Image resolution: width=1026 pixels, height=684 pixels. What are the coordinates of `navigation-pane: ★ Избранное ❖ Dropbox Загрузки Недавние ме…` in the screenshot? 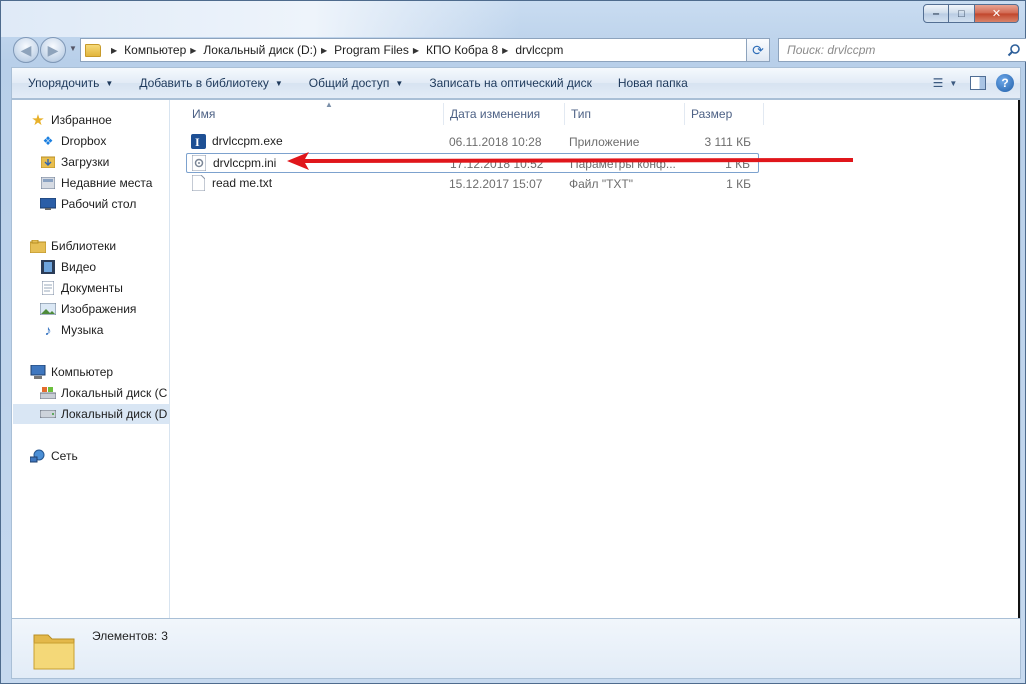 It's located at (91, 359).